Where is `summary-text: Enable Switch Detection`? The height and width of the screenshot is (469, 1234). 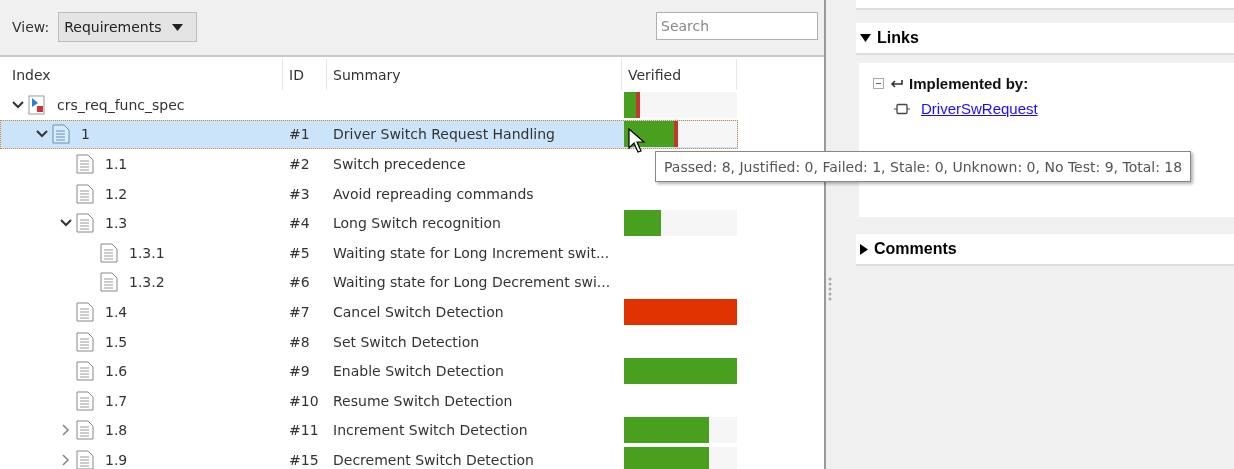 summary-text: Enable Switch Detection is located at coordinates (418, 371).